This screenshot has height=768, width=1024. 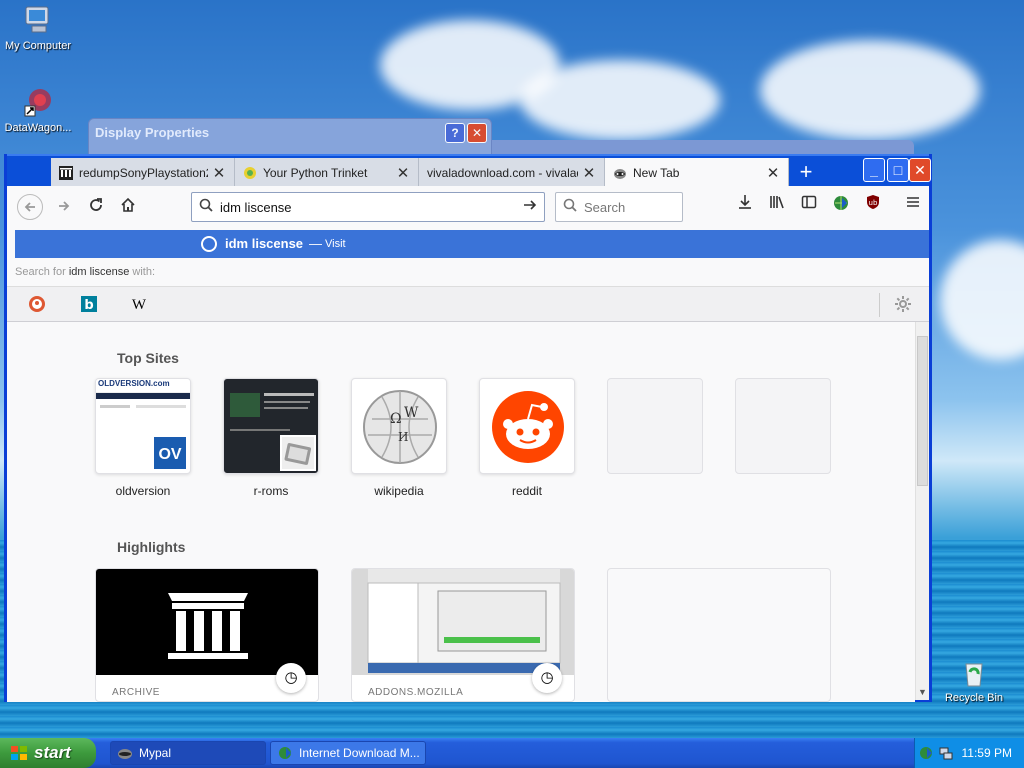 I want to click on address-input-value: idm liscense, so click(x=368, y=207).